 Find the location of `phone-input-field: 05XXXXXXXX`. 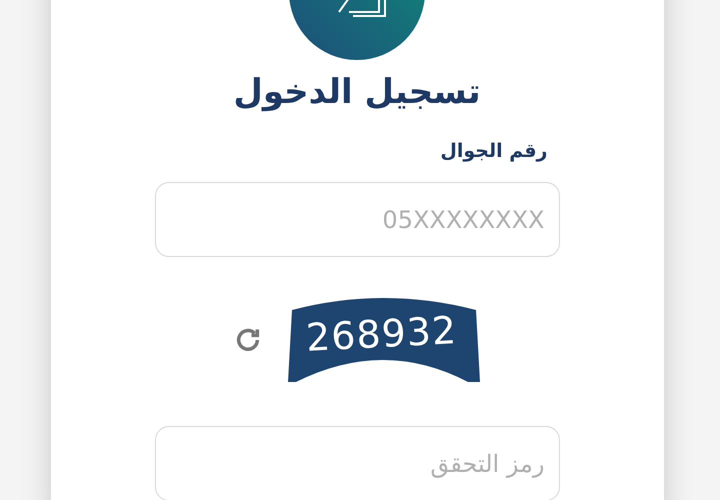

phone-input-field: 05XXXXXXXX is located at coordinates (357, 219).